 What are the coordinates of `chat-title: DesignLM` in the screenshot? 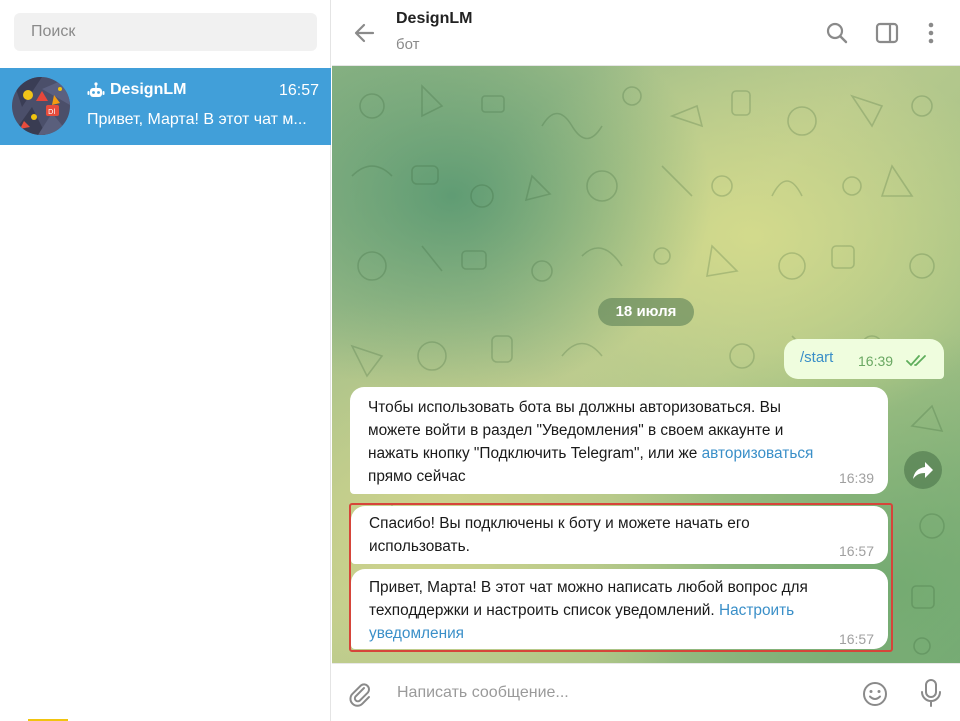 It's located at (434, 19).